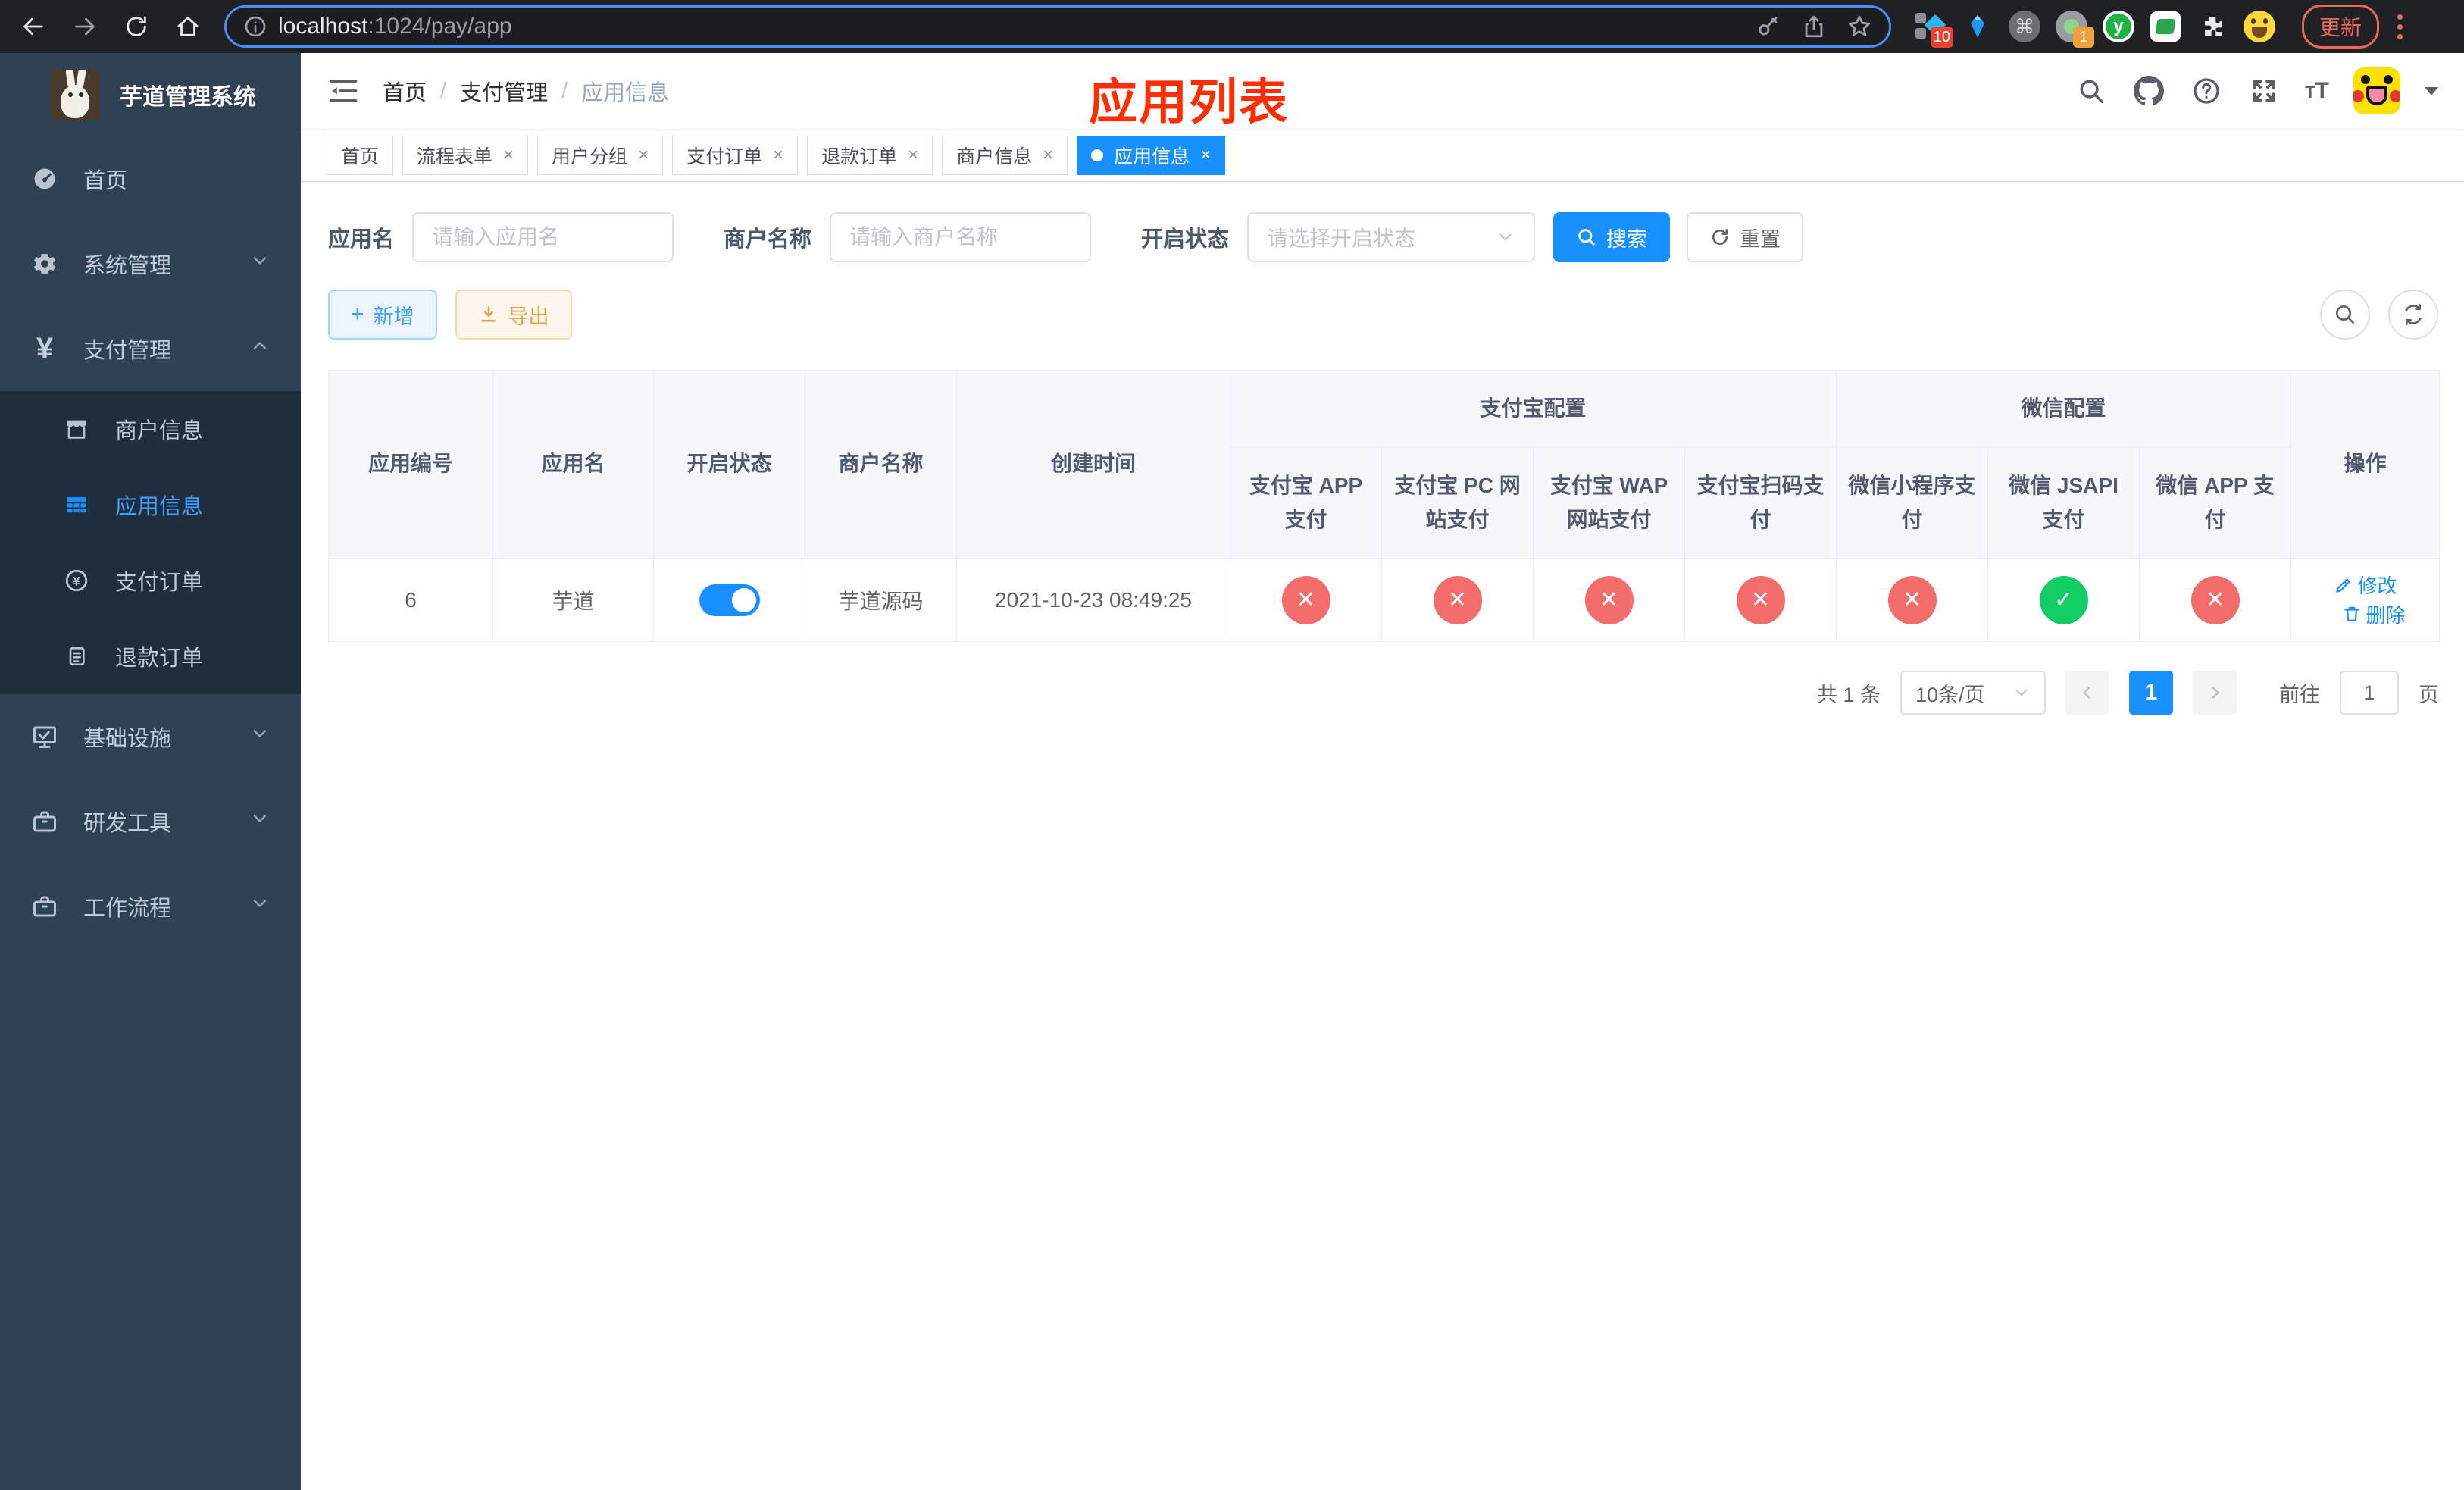 The height and width of the screenshot is (1490, 2464). What do you see at coordinates (870, 155) in the screenshot?
I see `tab-refund-order: 退款订单 ×` at bounding box center [870, 155].